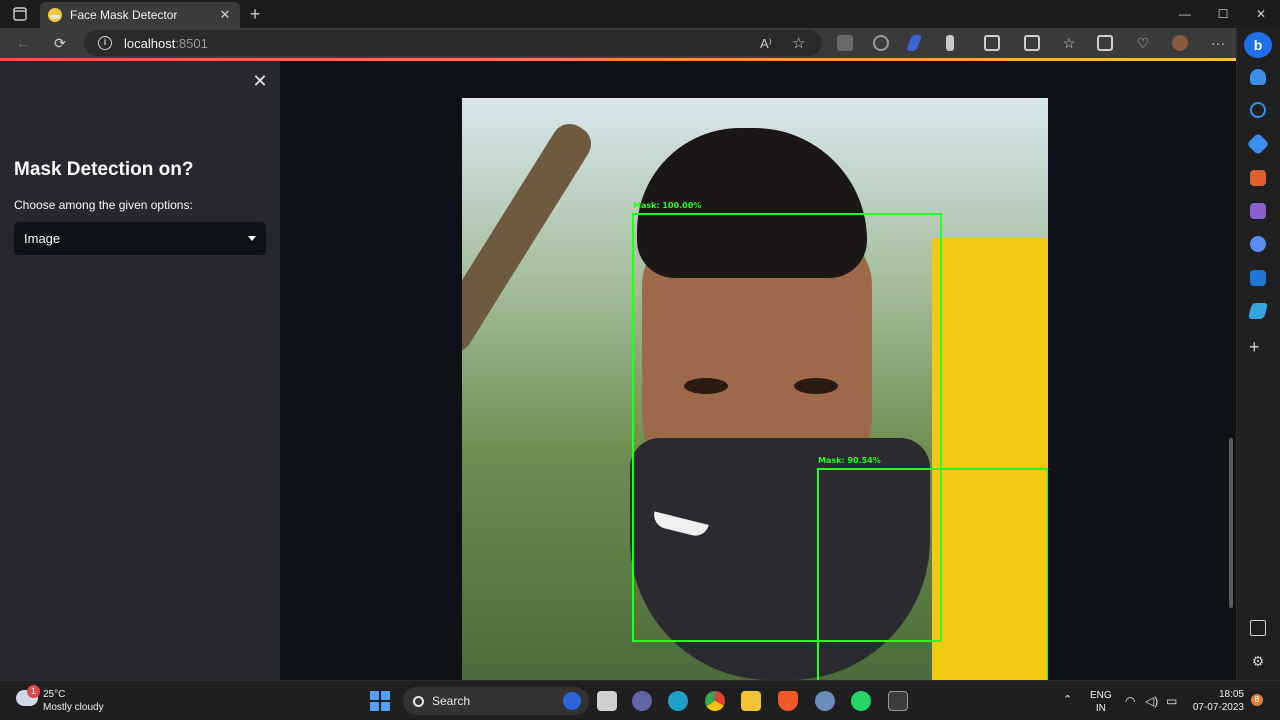  I want to click on extension-vpn-icon, so click(881, 43).